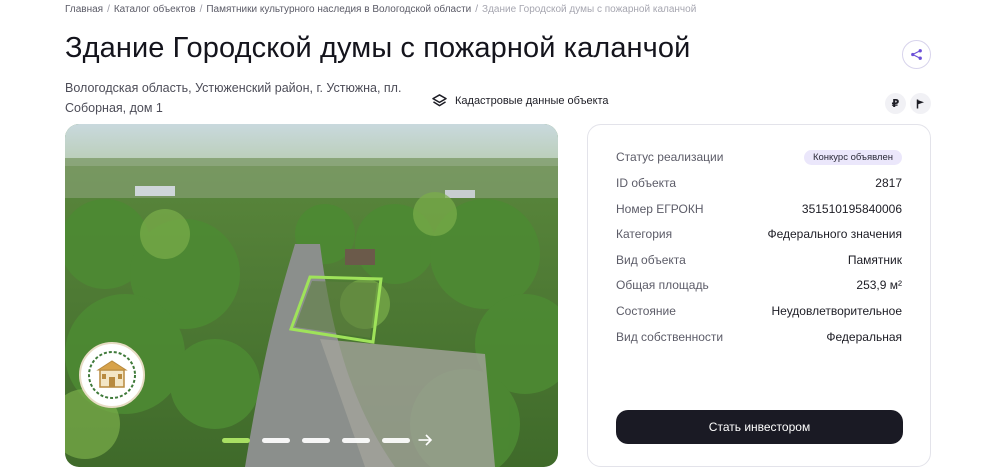 This screenshot has height=473, width=1000. What do you see at coordinates (864, 337) in the screenshot?
I see `info-value: Федеральная` at bounding box center [864, 337].